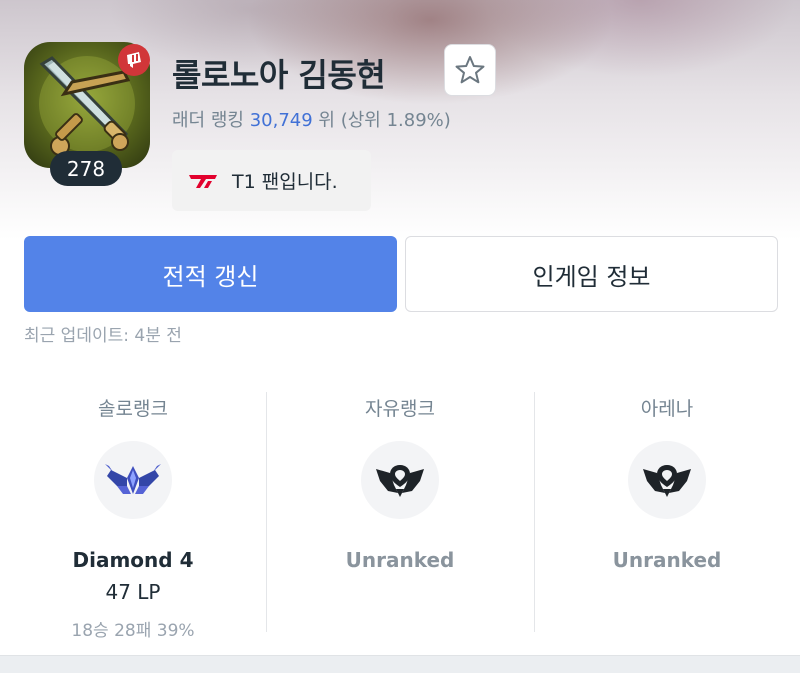 The width and height of the screenshot is (800, 673). What do you see at coordinates (281, 120) in the screenshot?
I see `ladder-rank-link: 30,749` at bounding box center [281, 120].